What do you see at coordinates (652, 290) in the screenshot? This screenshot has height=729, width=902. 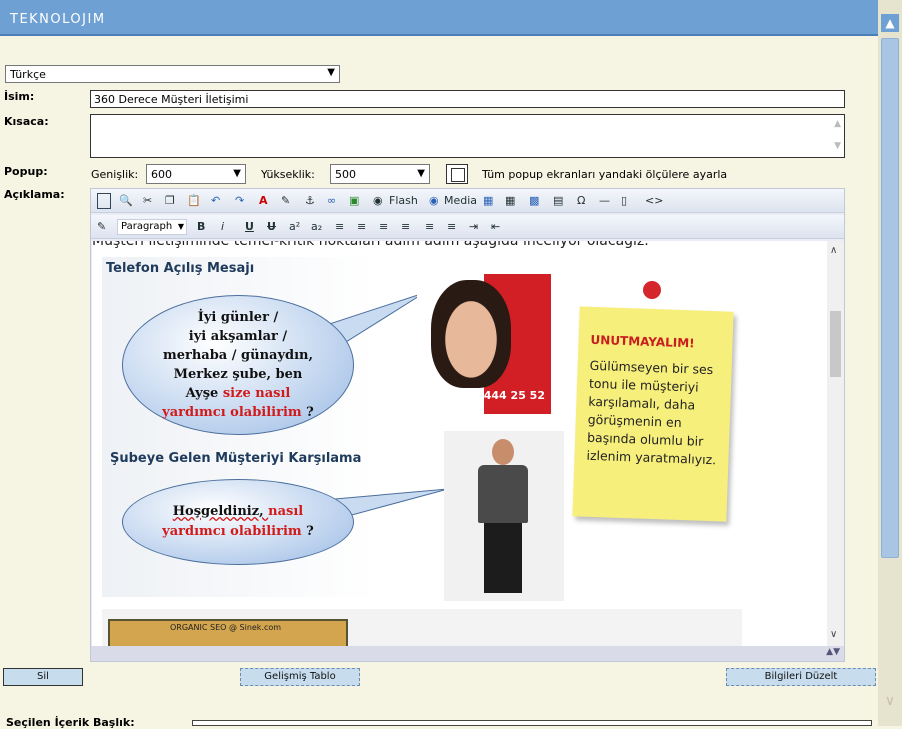 I see `push-pin-icon` at bounding box center [652, 290].